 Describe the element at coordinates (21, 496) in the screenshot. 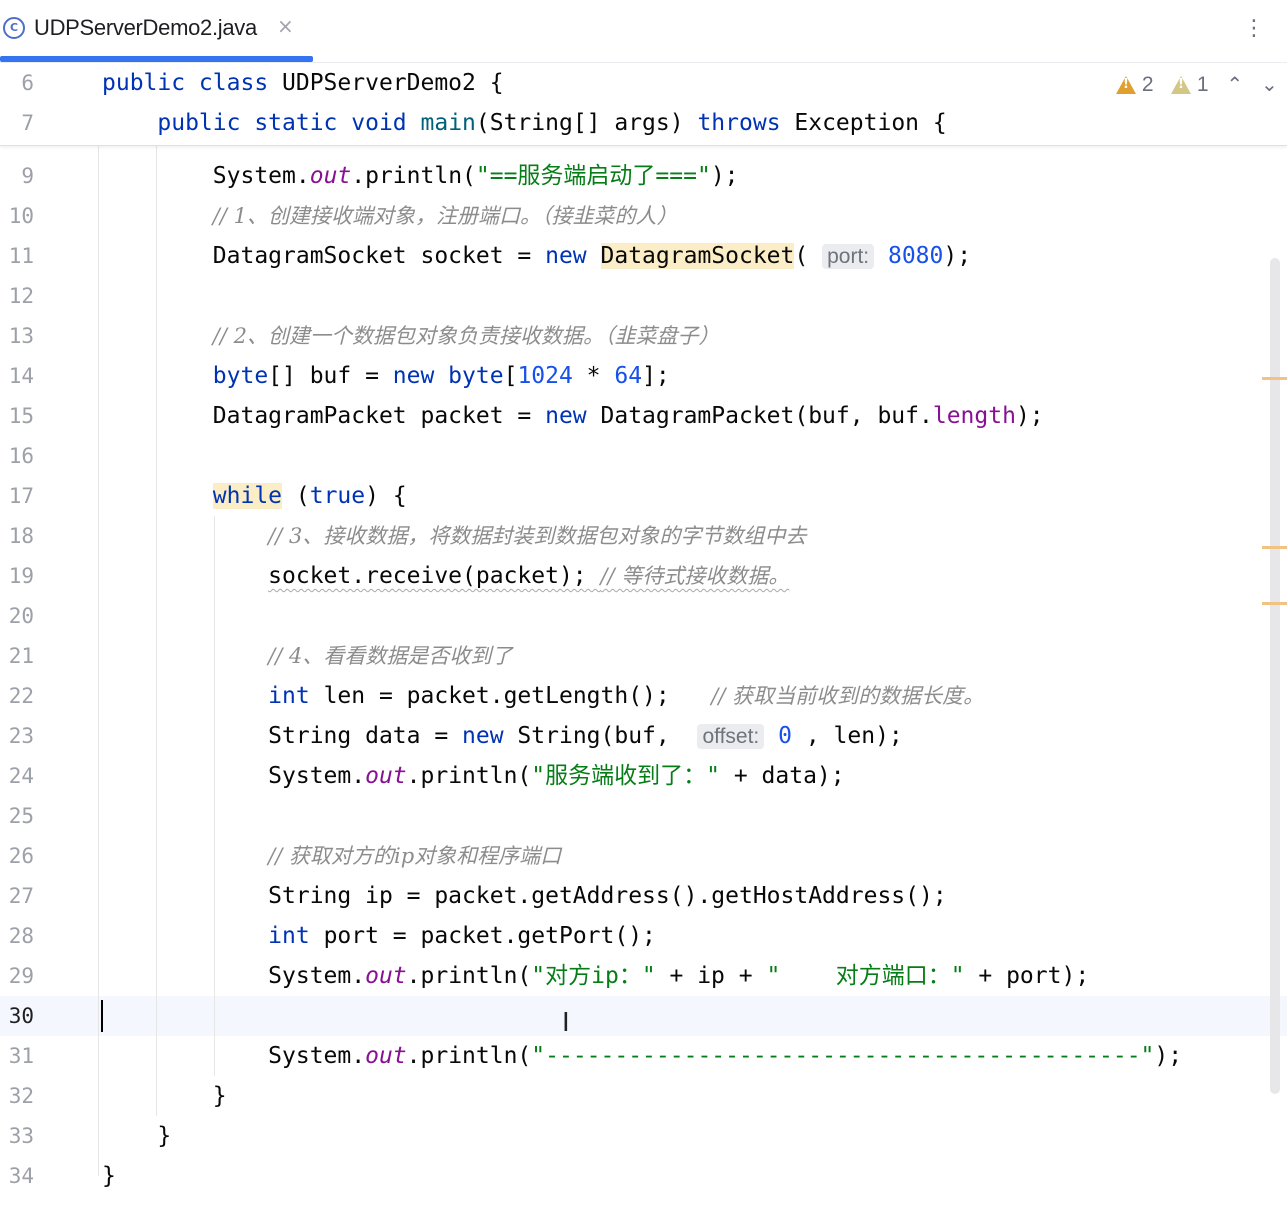

I see `line-number: 17` at that location.